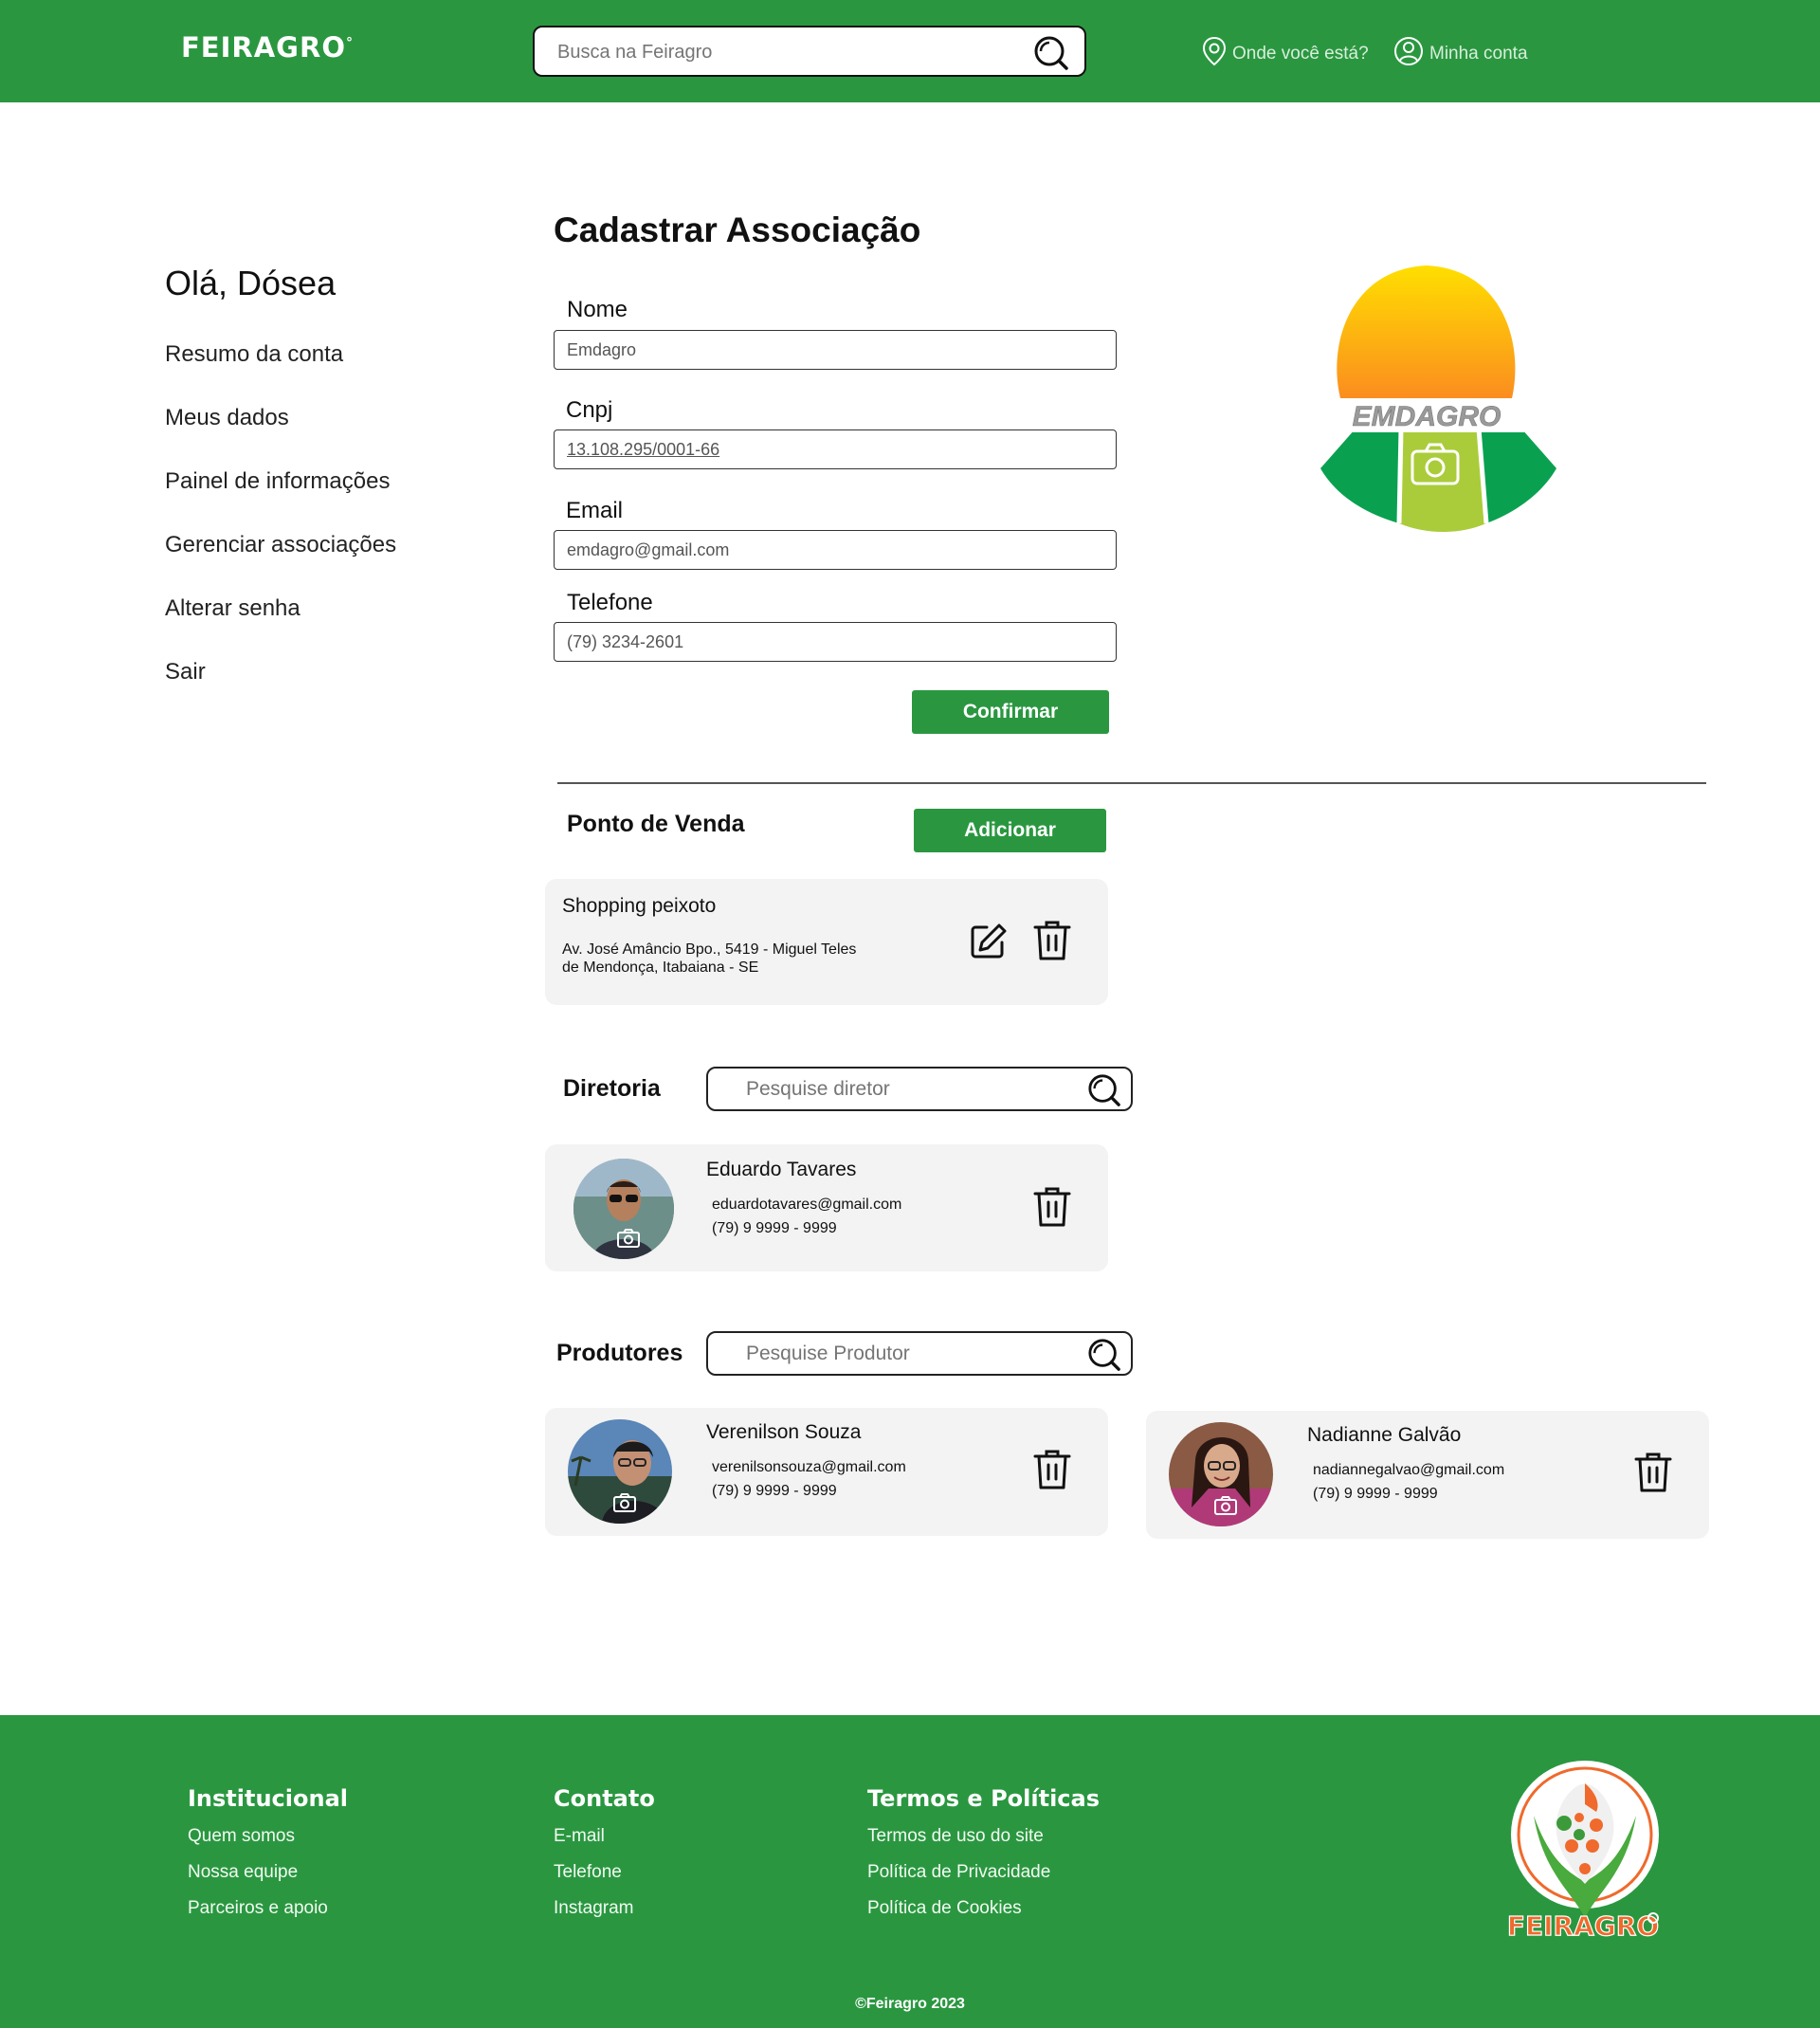 The width and height of the screenshot is (1820, 2028). I want to click on telefone-label: Telefone, so click(610, 602).